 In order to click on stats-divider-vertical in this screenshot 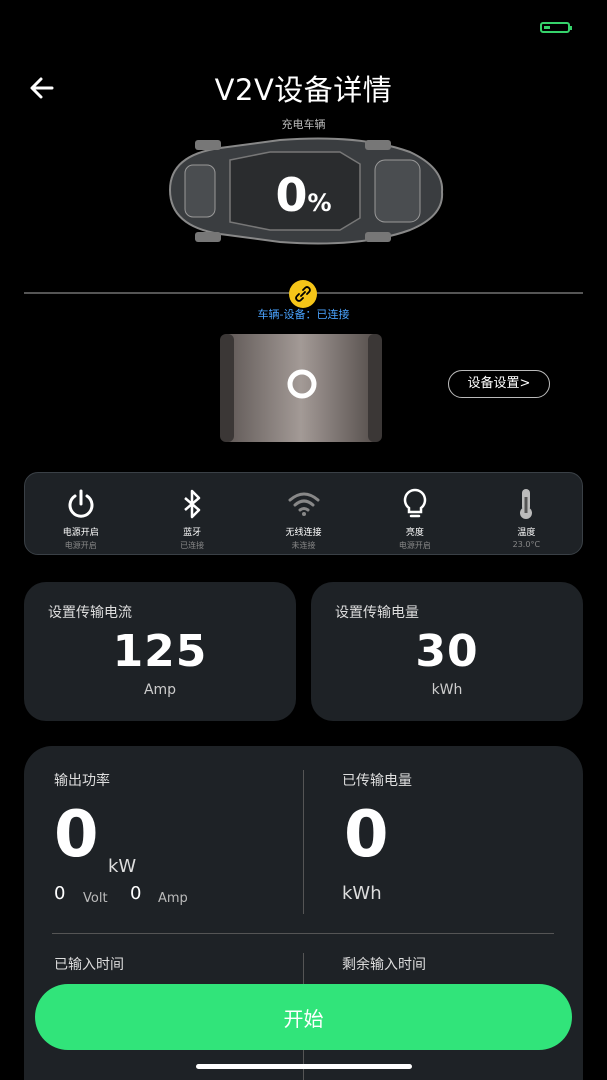, I will do `click(303, 842)`.